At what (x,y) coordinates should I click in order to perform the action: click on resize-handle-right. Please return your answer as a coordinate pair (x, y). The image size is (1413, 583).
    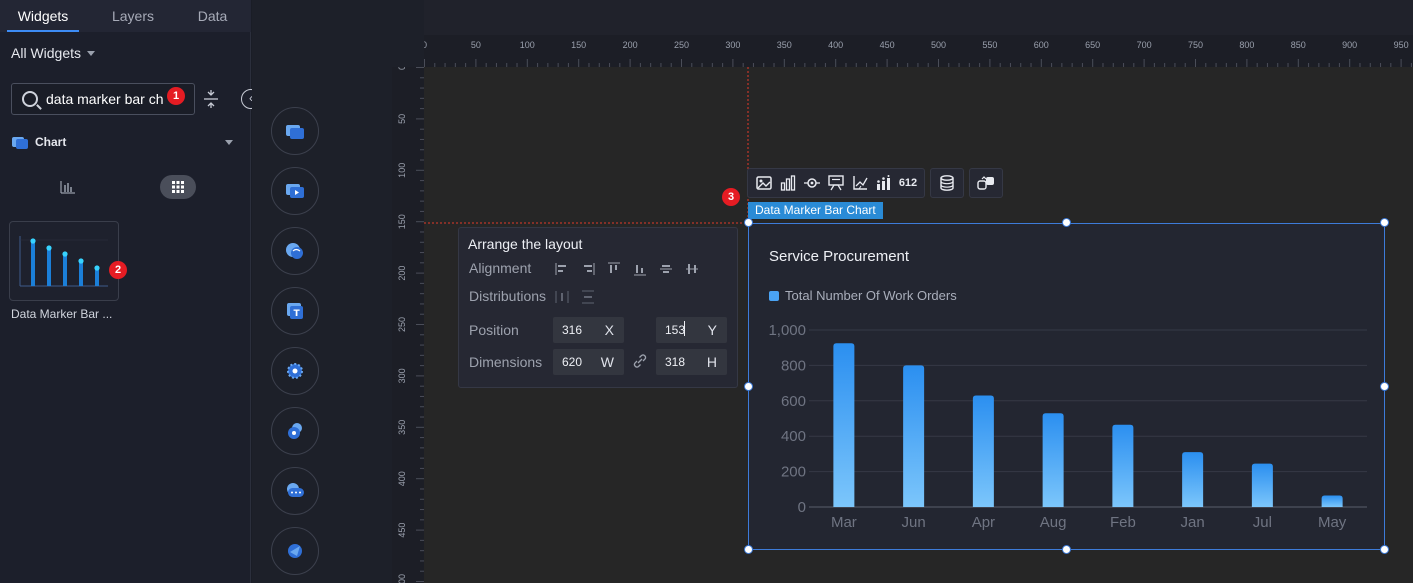
    Looking at the image, I should click on (1384, 386).